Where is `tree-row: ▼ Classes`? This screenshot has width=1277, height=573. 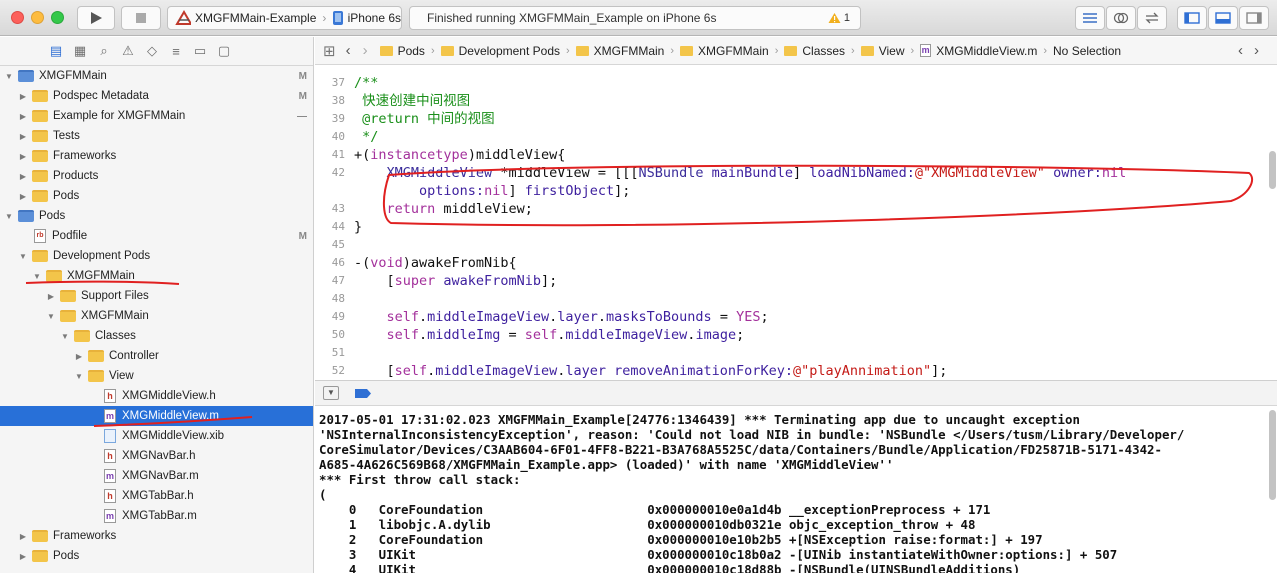 tree-row: ▼ Classes is located at coordinates (156, 336).